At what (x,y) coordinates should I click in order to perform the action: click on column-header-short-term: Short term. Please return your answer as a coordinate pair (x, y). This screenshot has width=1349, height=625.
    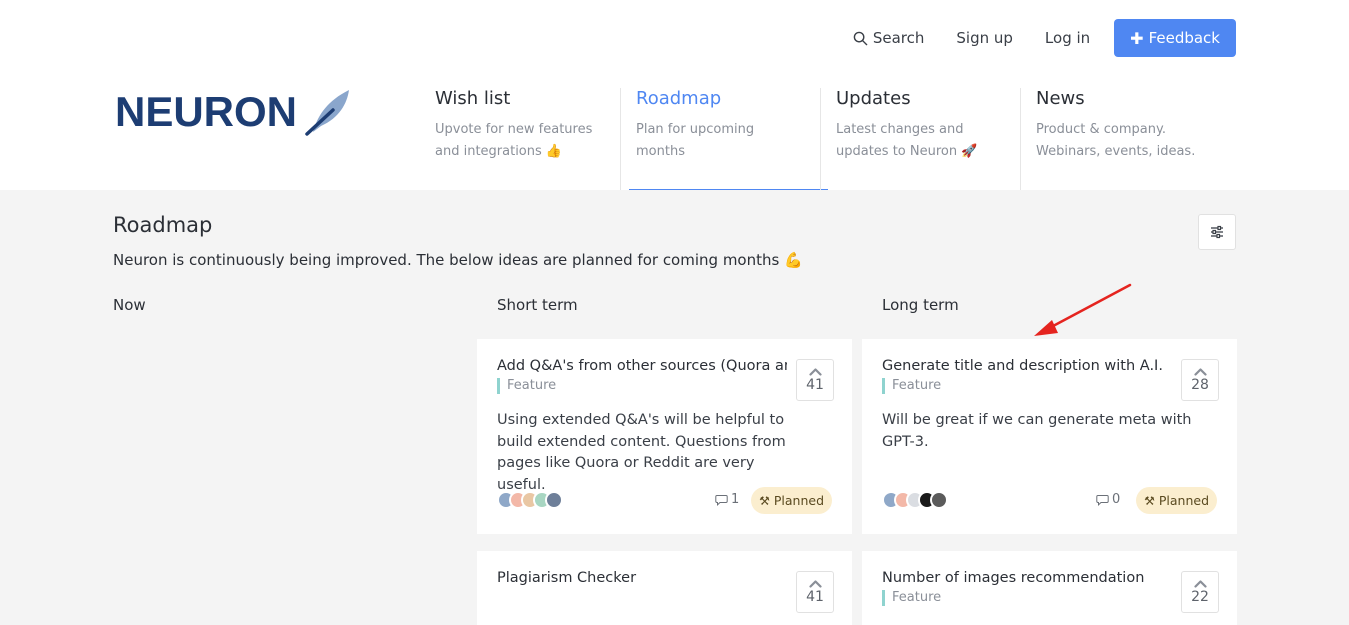
    Looking at the image, I should click on (537, 305).